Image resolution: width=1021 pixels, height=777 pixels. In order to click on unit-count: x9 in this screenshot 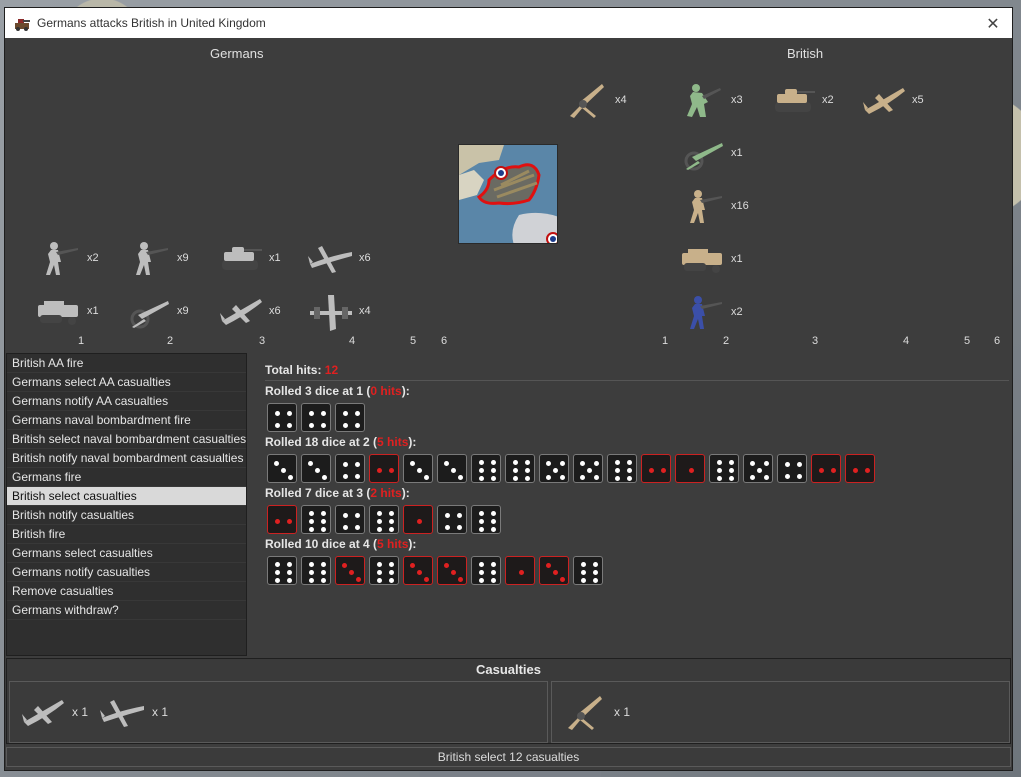, I will do `click(183, 311)`.